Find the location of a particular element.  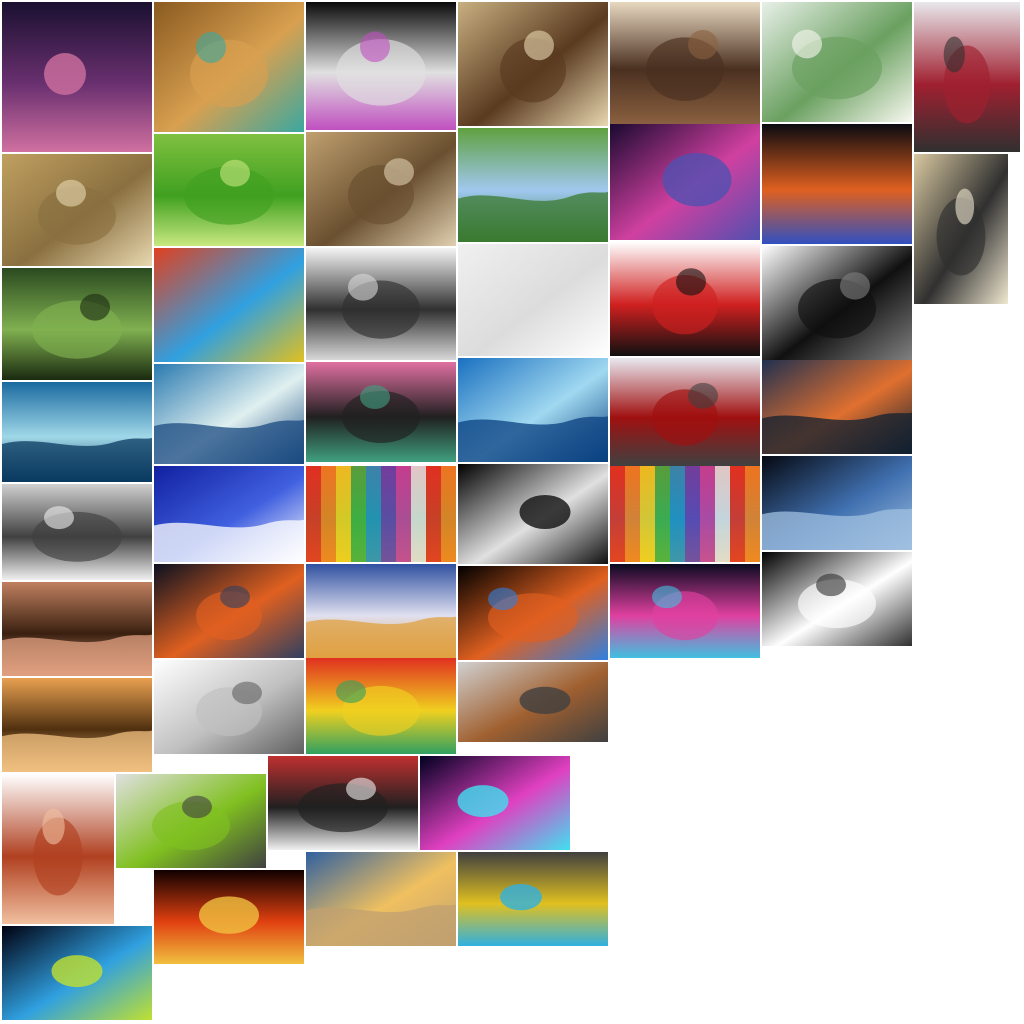

thumbnail-bamboo-forest is located at coordinates (77, 324).